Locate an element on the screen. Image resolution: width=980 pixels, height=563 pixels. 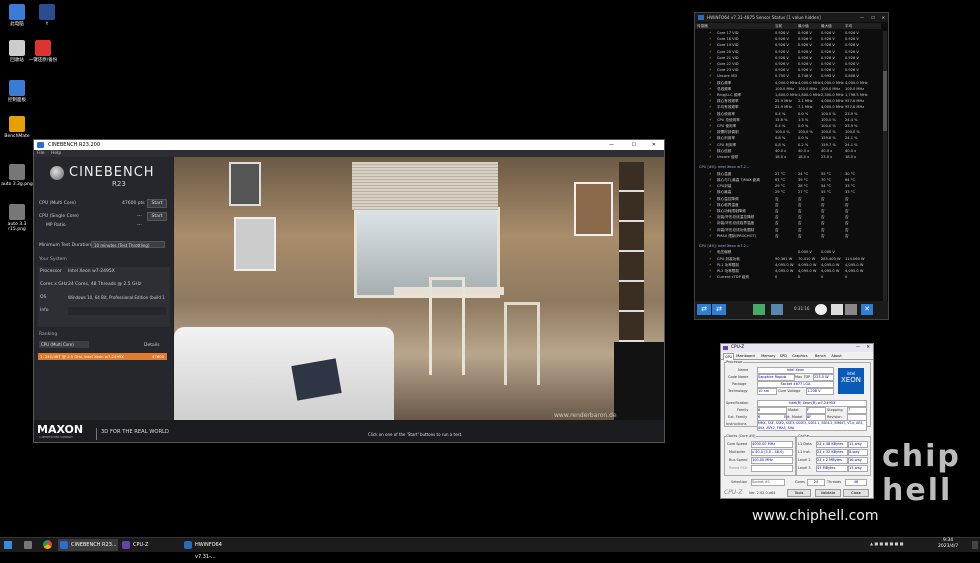
processor-value: Intel Xeon w7-2495X is located at coordinates (91, 271).